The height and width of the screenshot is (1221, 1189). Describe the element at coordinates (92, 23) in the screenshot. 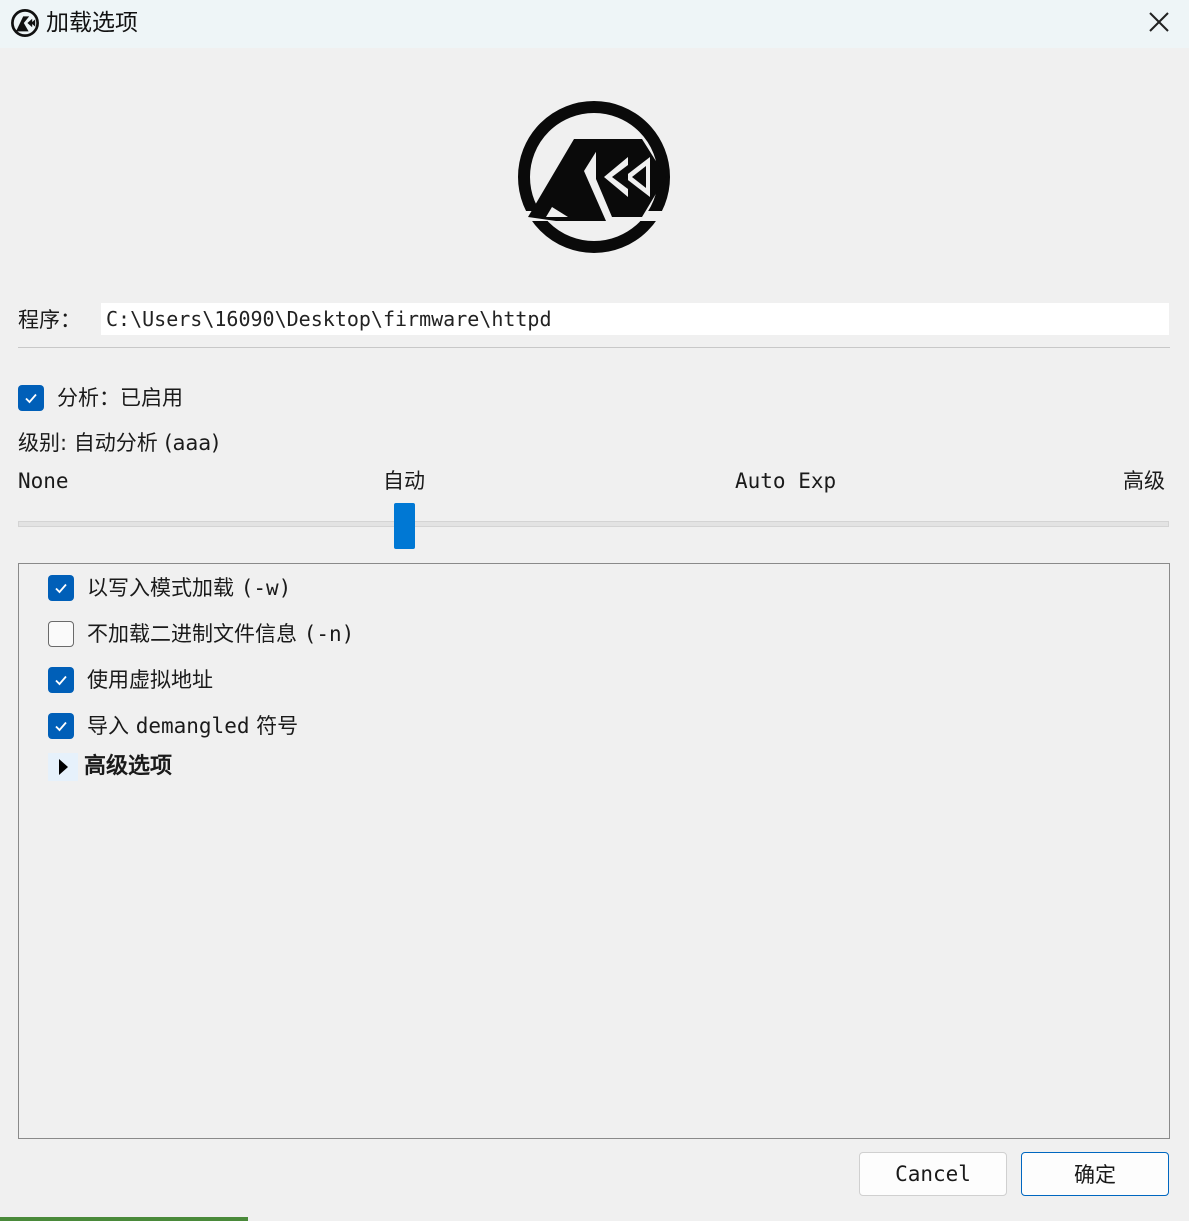

I see `window-title: 加载选项` at that location.